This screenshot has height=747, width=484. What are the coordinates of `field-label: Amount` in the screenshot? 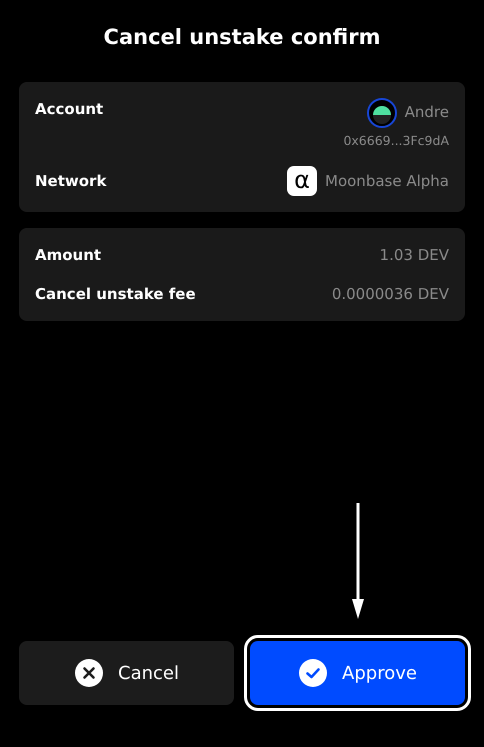 It's located at (68, 255).